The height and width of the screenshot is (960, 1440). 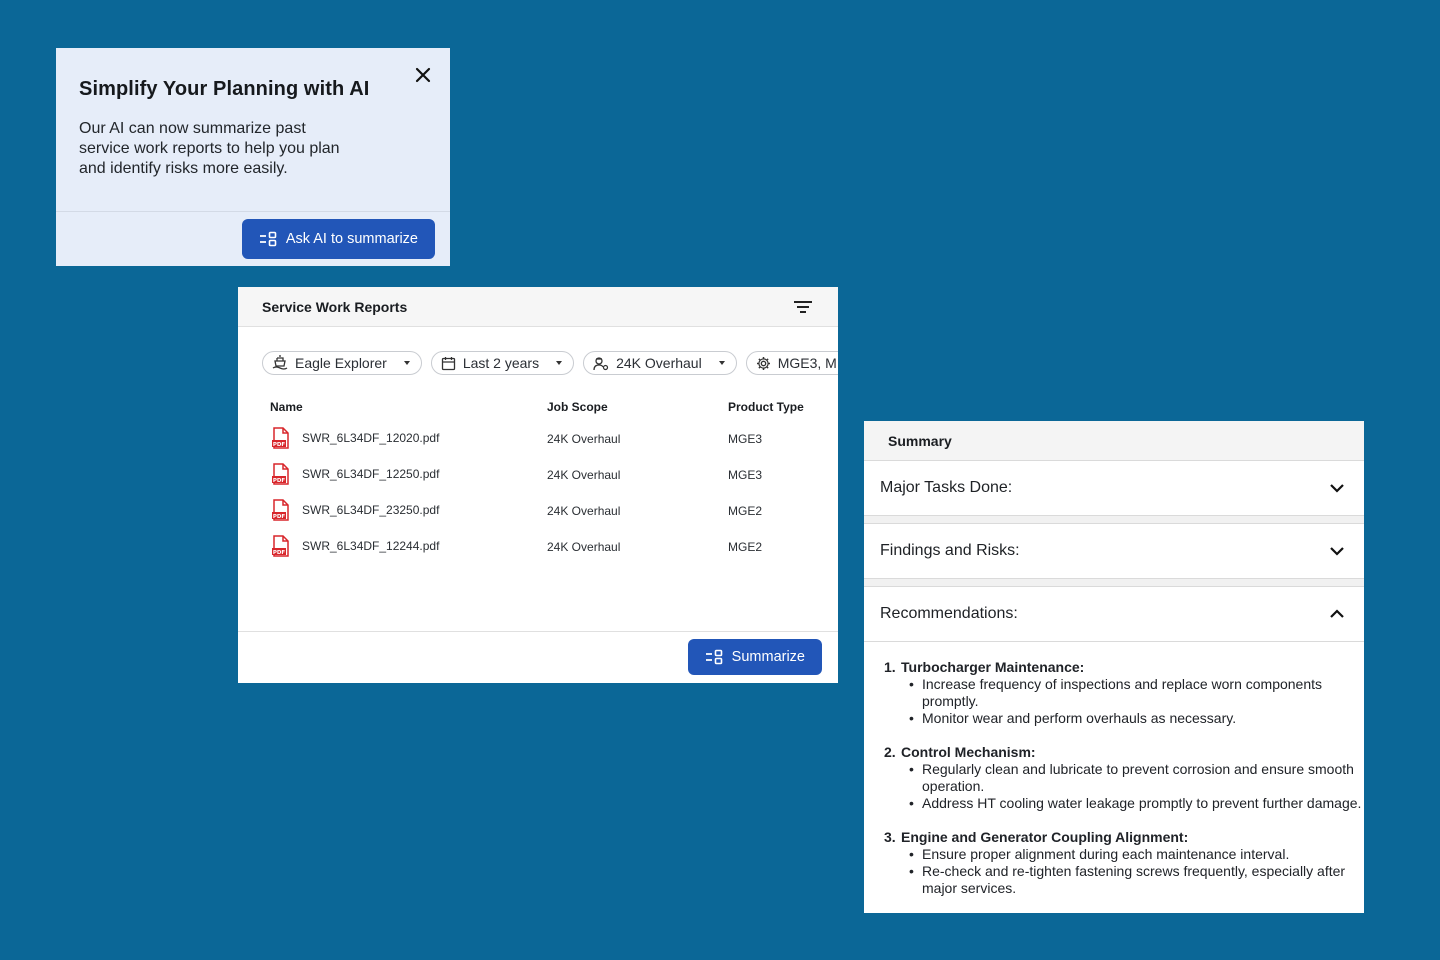 I want to click on accordion-label: Findings and Risks:, so click(x=950, y=550).